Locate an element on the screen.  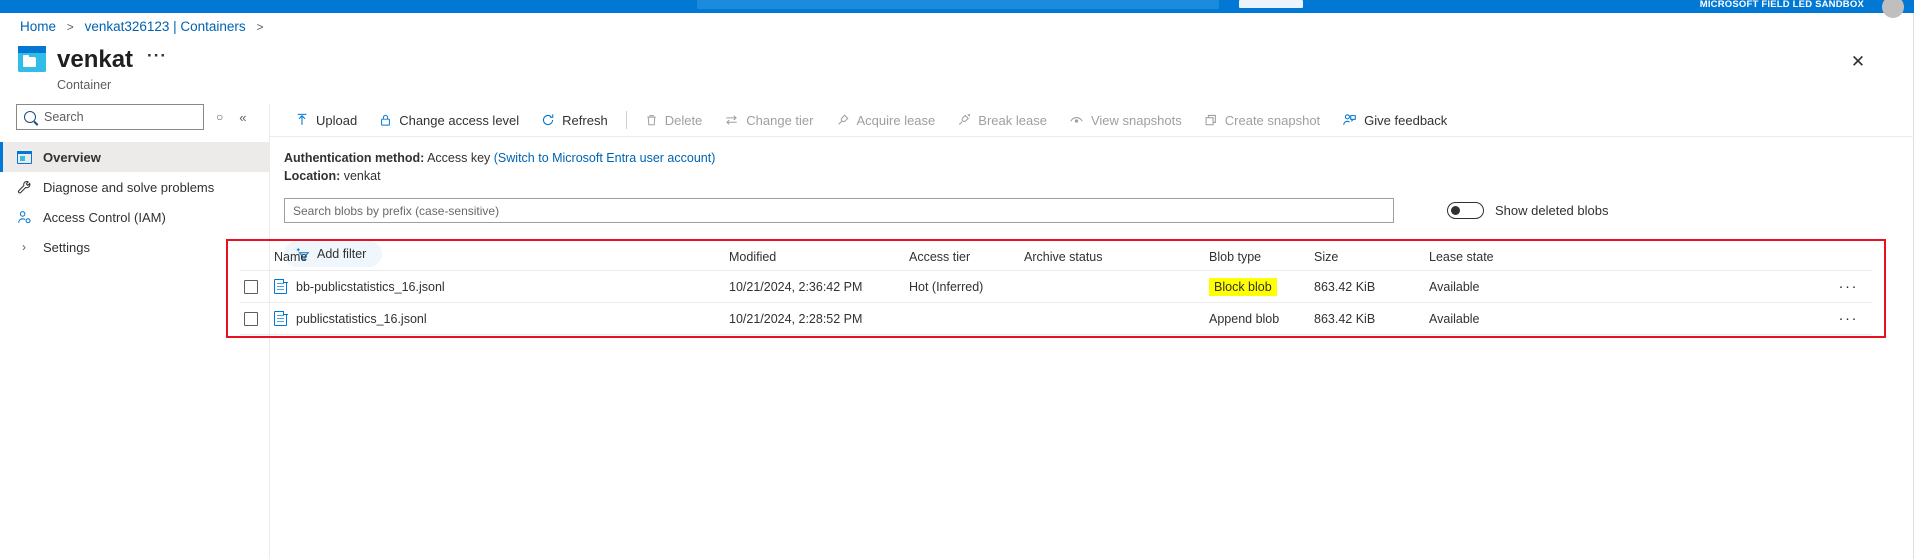
global-top-bar: MICROSOFT FIELD LED SANDBOX is located at coordinates (957, 9).